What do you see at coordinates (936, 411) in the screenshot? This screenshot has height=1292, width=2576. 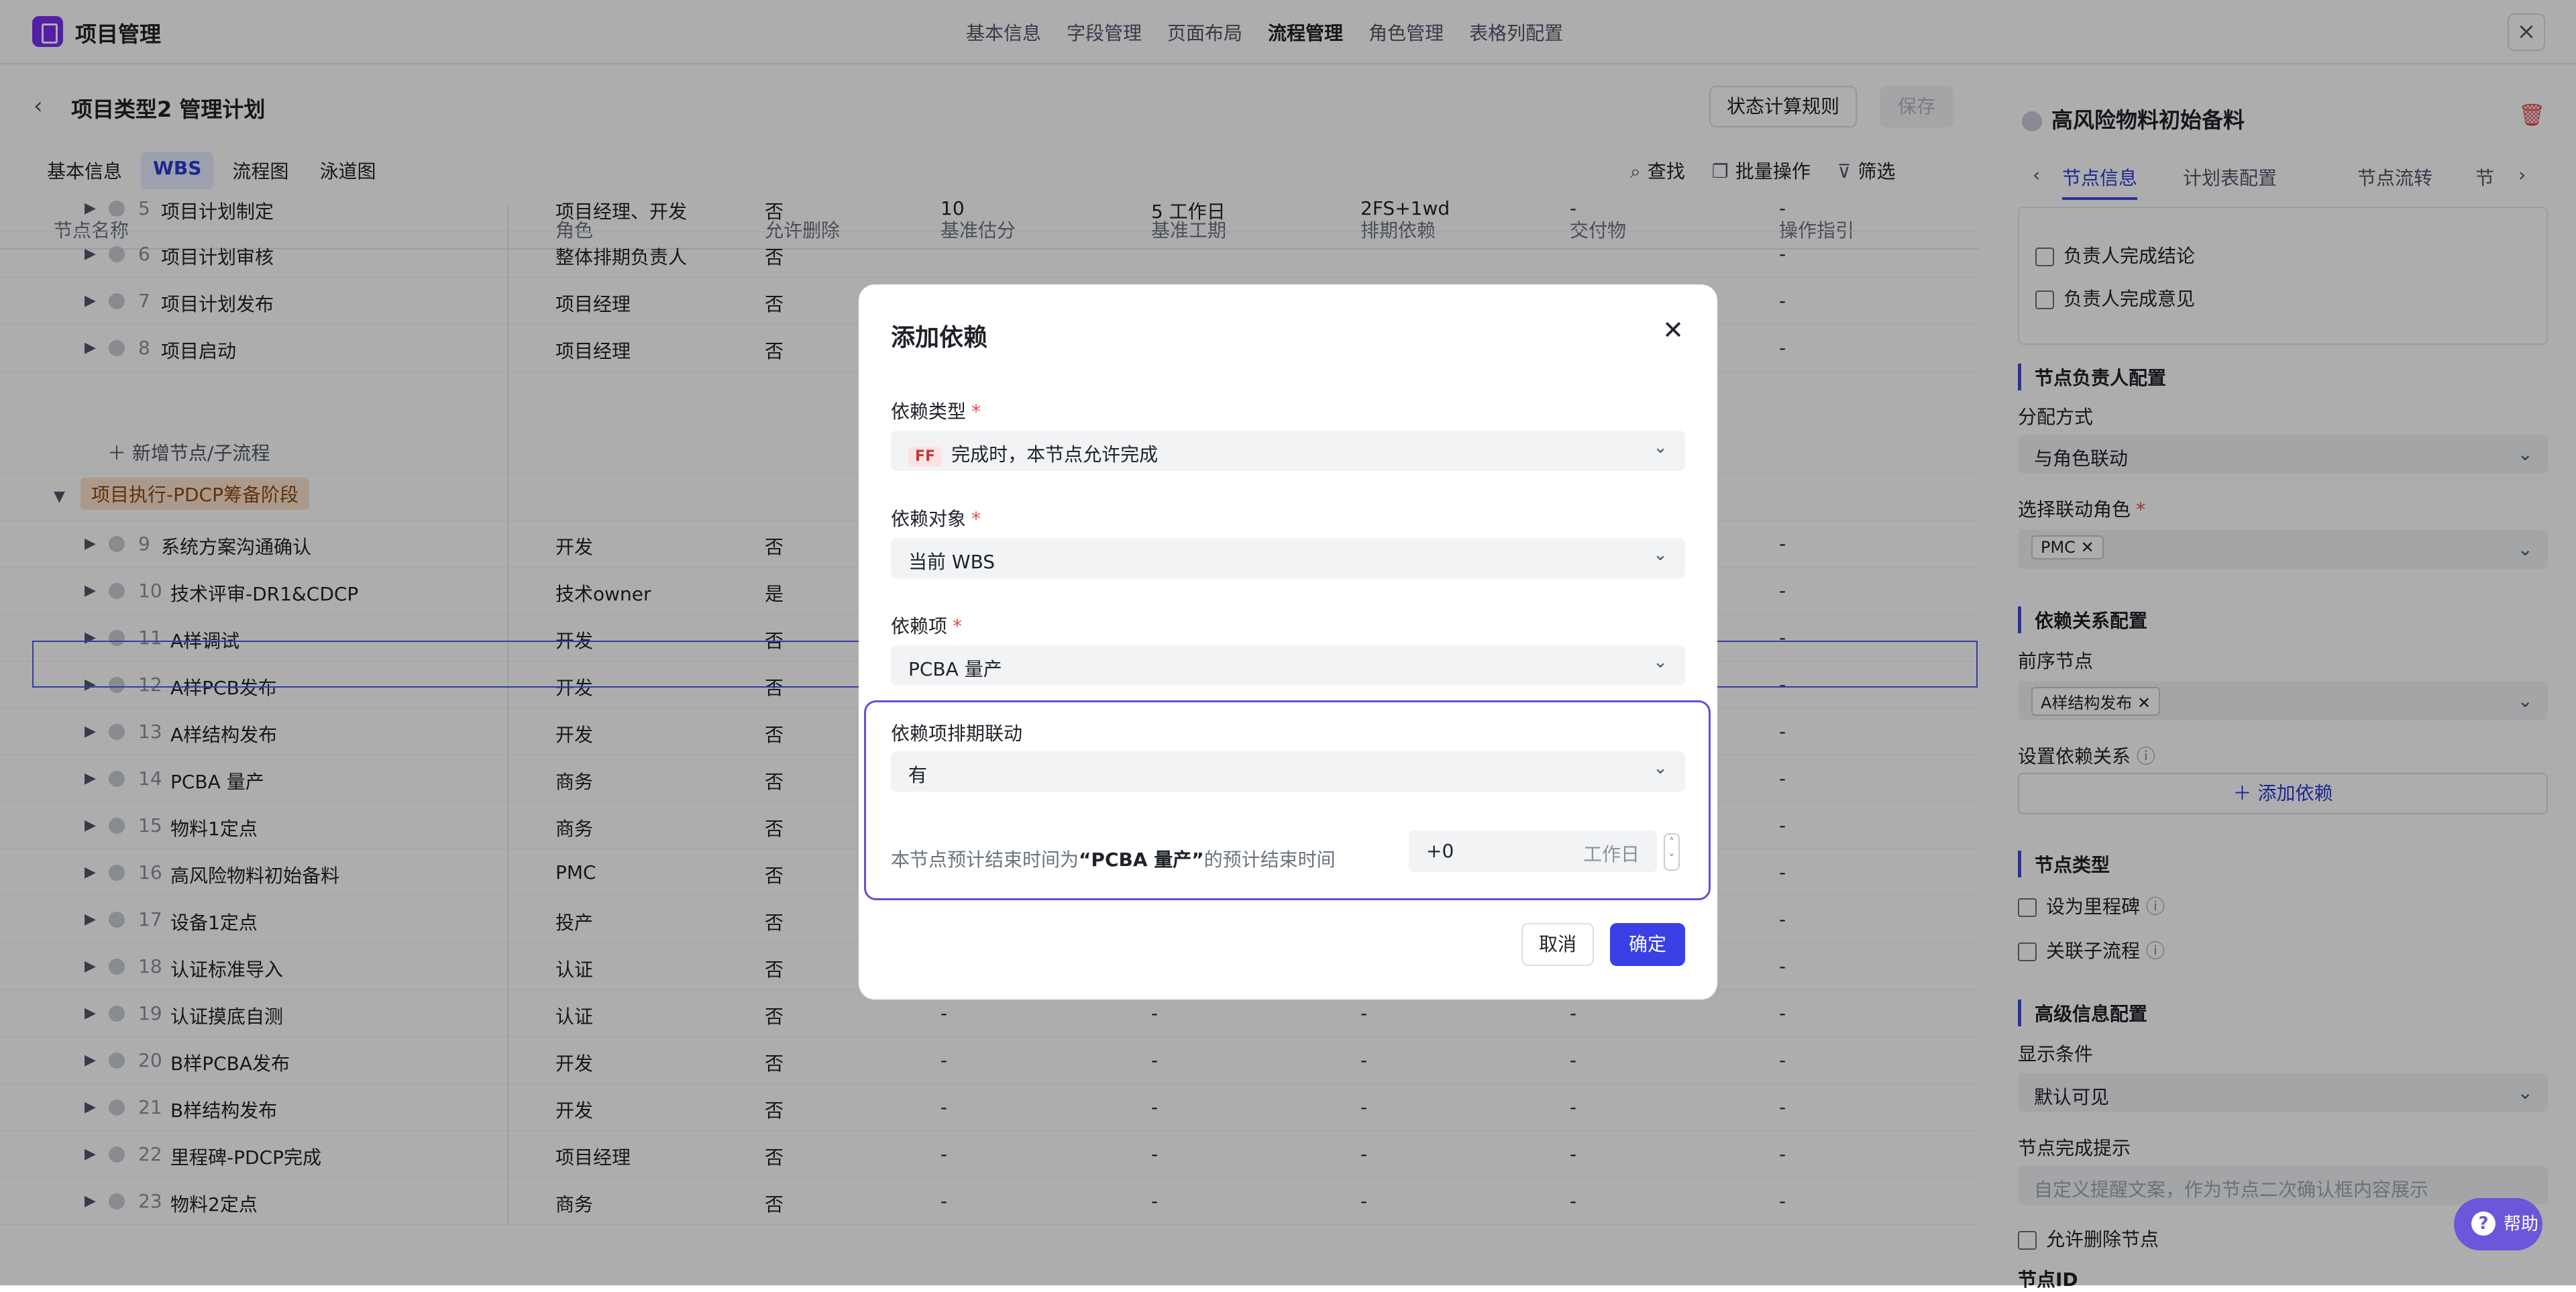 I see `type-label: 依赖类型 *` at bounding box center [936, 411].